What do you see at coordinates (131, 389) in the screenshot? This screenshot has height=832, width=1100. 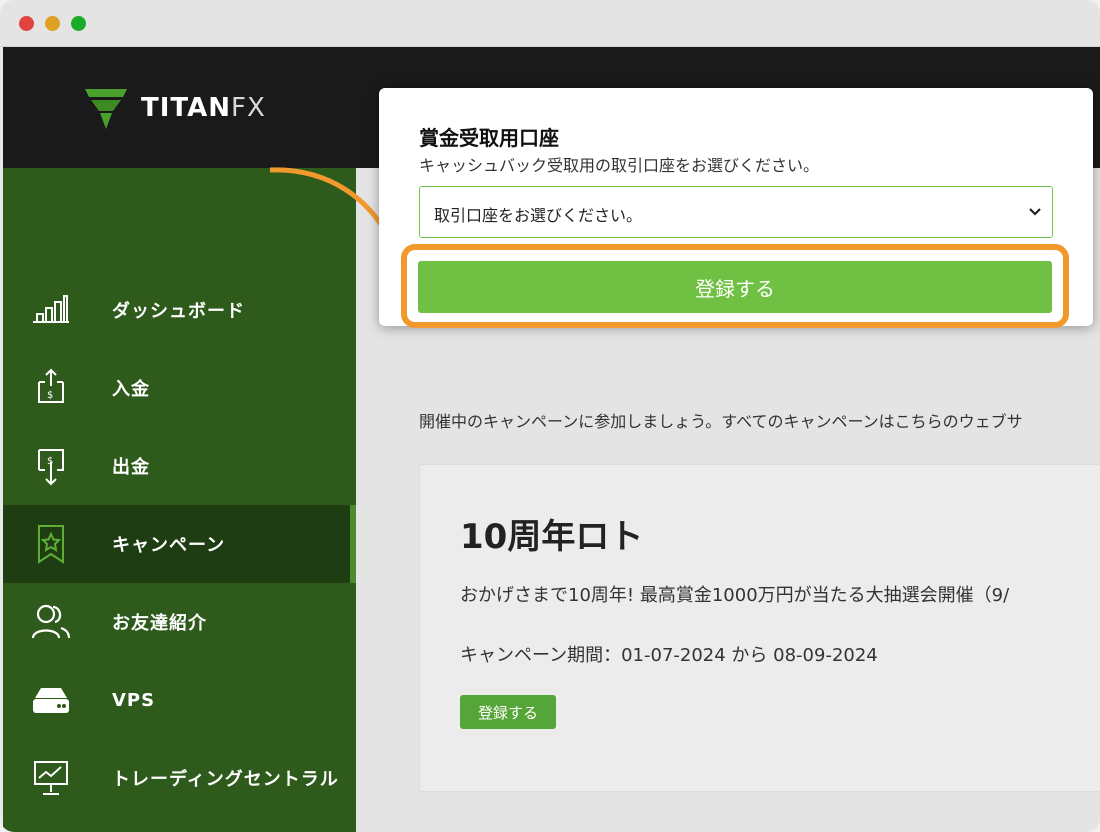 I see `sidebar-item-label: 入金` at bounding box center [131, 389].